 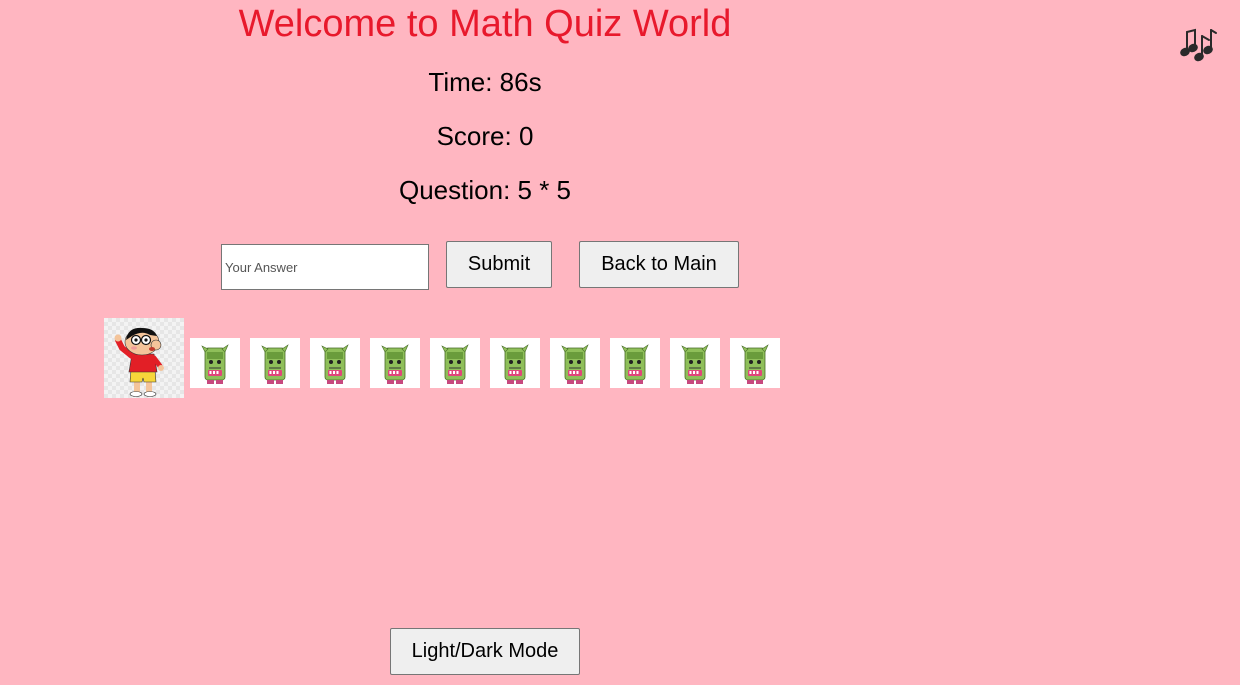 I want to click on question-text: Question: 5 * 5, so click(x=485, y=190).